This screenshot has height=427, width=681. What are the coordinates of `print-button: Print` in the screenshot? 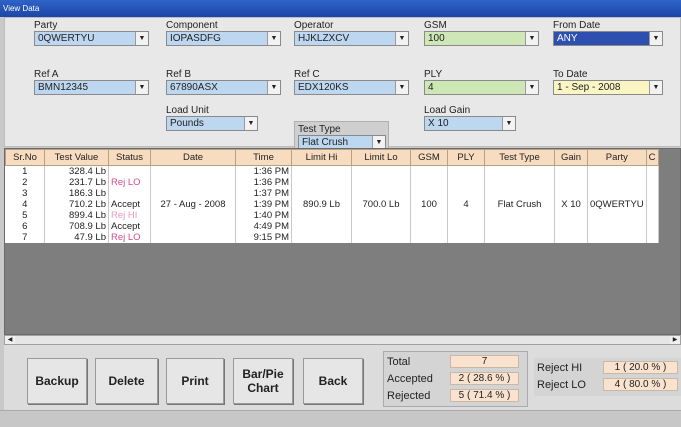 It's located at (195, 381).